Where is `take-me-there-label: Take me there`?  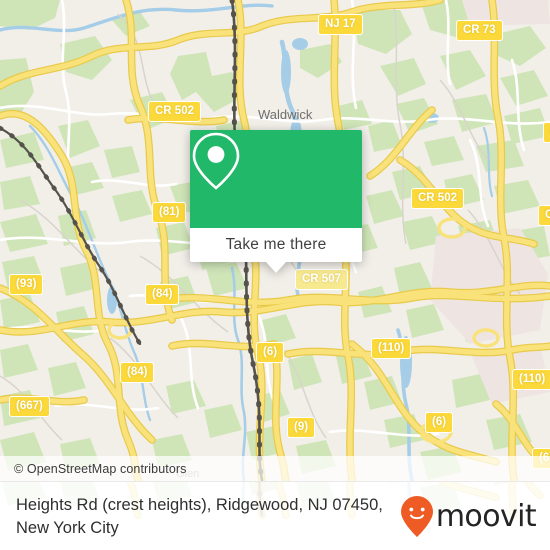
take-me-there-label: Take me there is located at coordinates (276, 244).